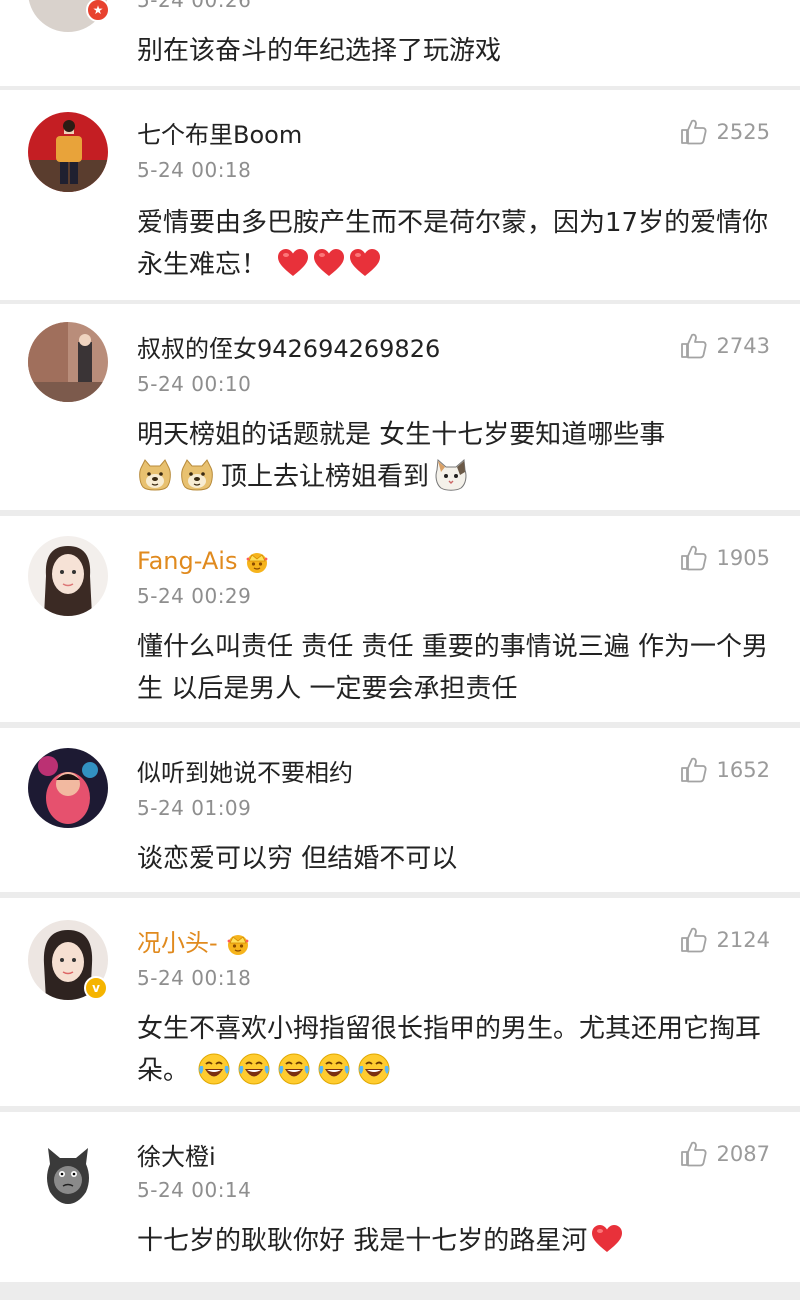  Describe the element at coordinates (325, 477) in the screenshot. I see `comment-text-tail: 顶上去让榜姐看到` at that location.